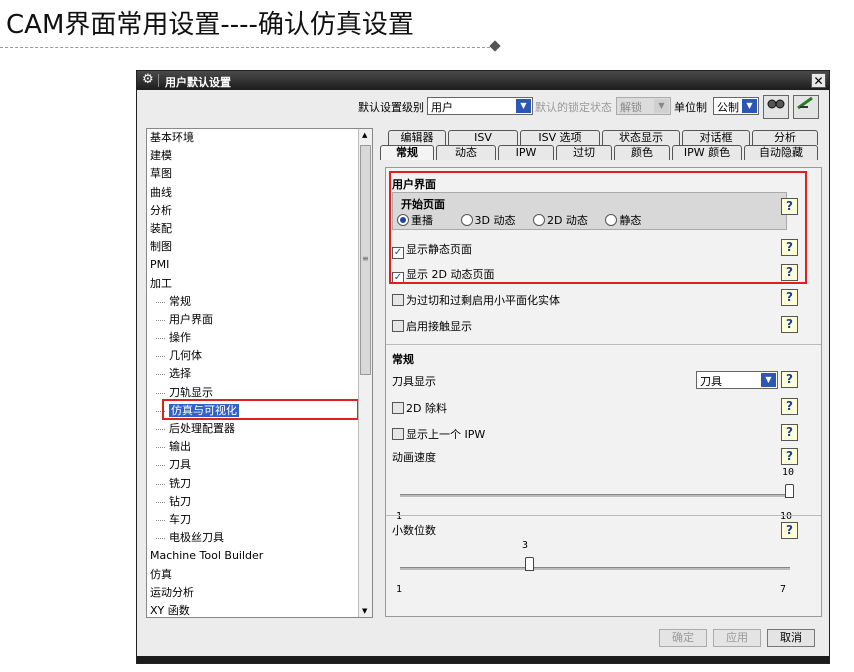 This screenshot has height=672, width=854. I want to click on tab-dynamic: 动态, so click(466, 152).